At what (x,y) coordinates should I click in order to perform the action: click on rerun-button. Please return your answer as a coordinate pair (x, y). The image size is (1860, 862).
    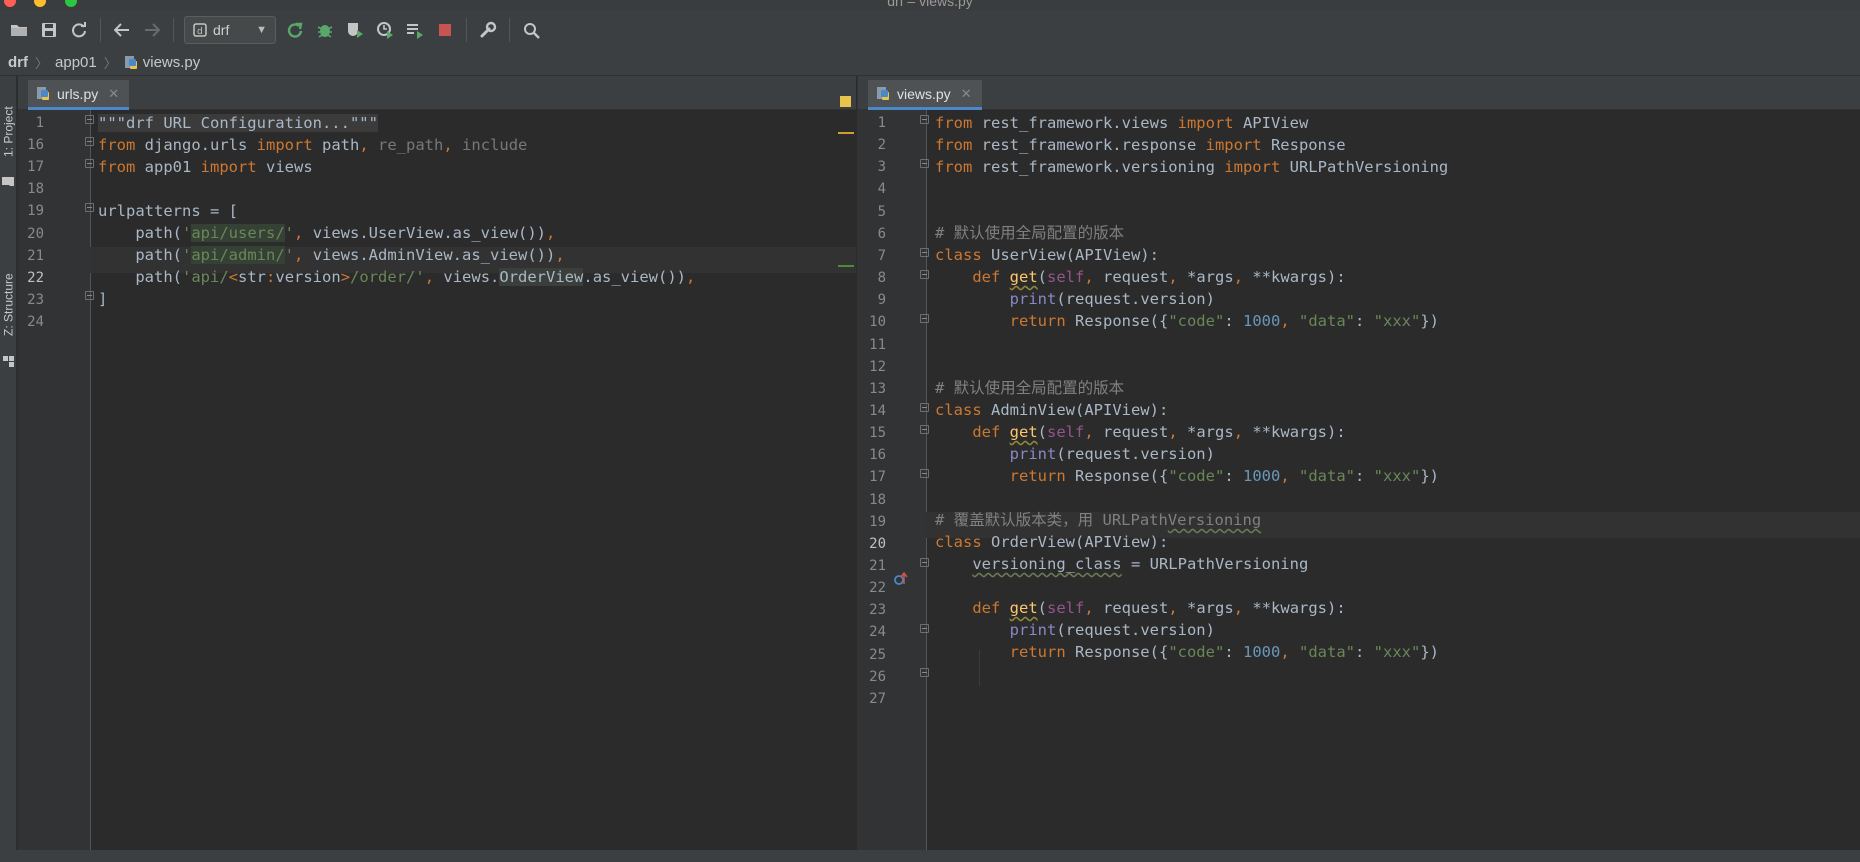
    Looking at the image, I should click on (295, 30).